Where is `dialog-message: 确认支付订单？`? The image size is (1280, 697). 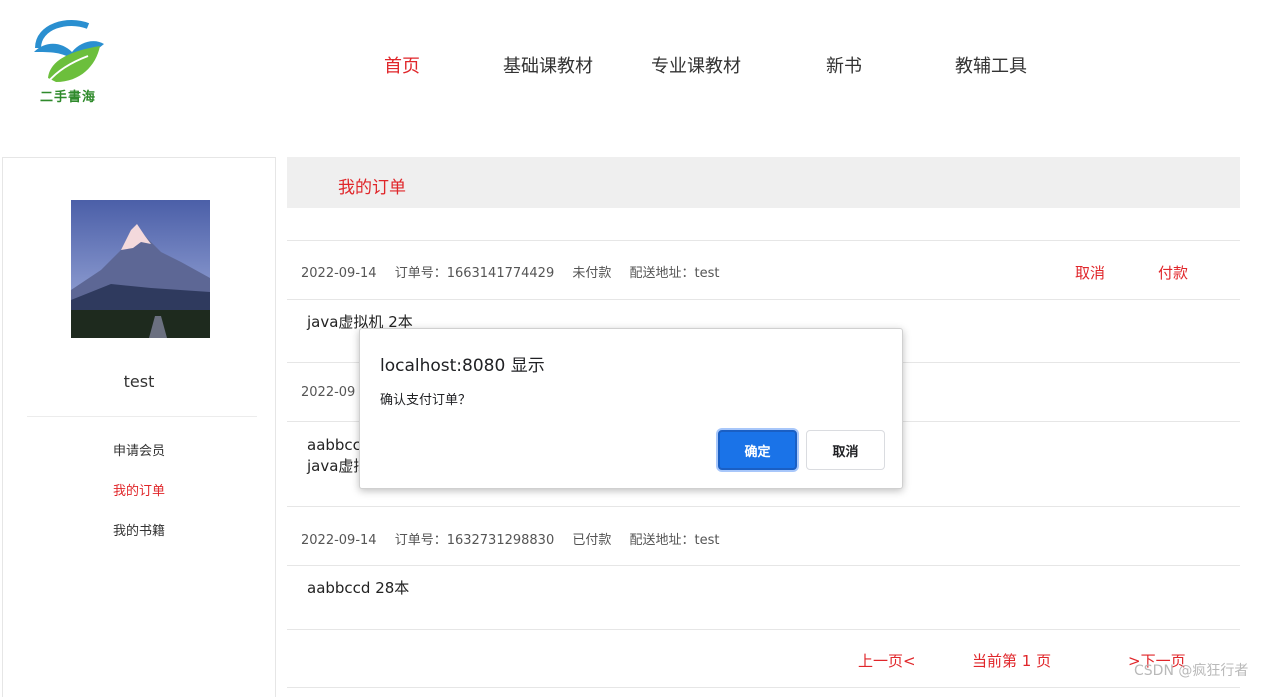
dialog-message: 确认支付订单？ is located at coordinates (426, 400).